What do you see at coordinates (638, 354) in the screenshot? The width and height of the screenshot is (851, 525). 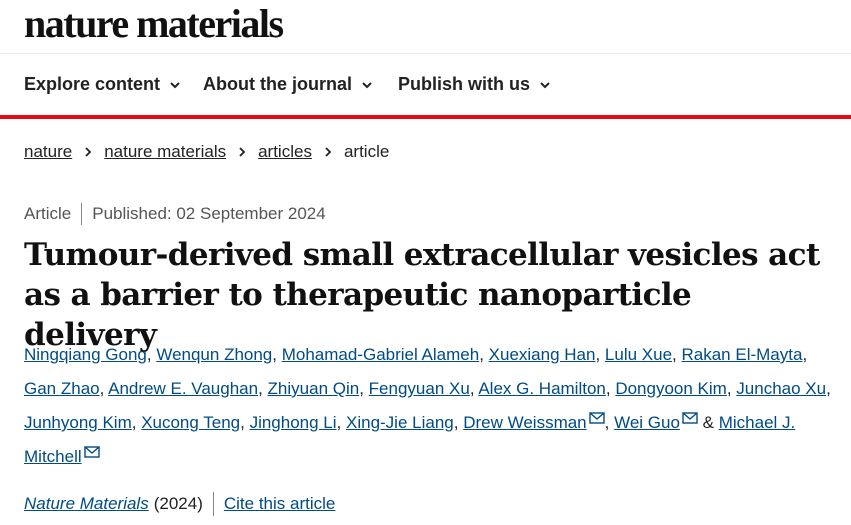 I see `author-link: Lulu Xue` at bounding box center [638, 354].